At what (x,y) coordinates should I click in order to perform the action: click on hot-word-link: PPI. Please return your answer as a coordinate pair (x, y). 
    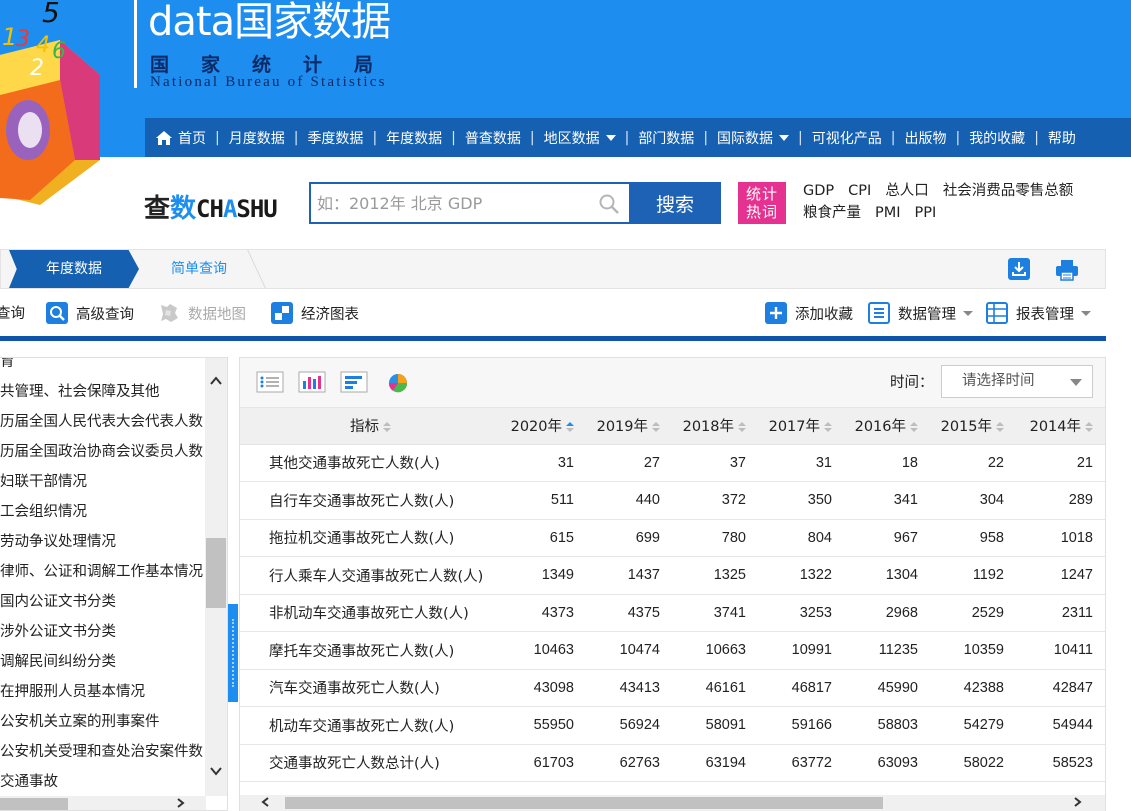
    Looking at the image, I should click on (926, 213).